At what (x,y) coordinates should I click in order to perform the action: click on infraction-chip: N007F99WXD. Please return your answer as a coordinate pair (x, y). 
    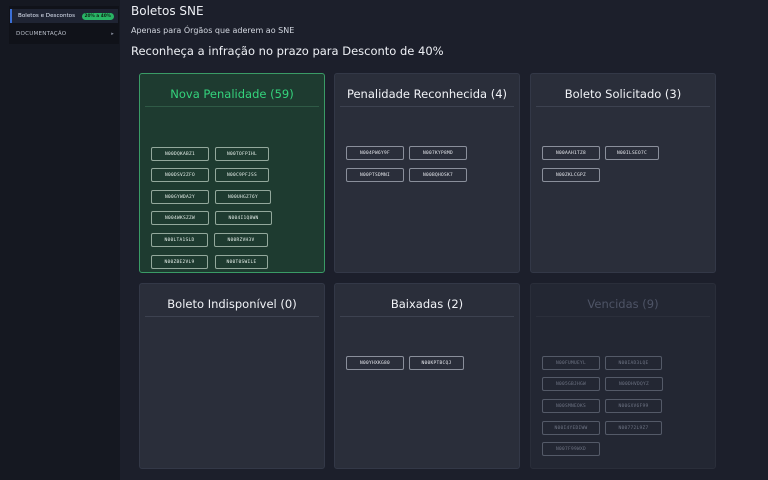
    Looking at the image, I should click on (571, 449).